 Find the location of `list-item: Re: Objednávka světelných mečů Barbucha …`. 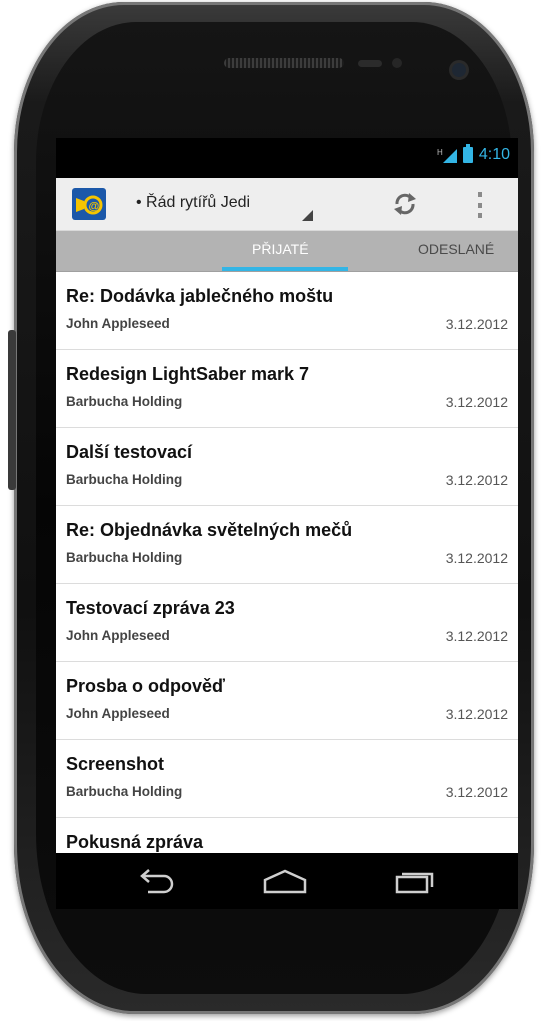

list-item: Re: Objednávka světelných mečů Barbucha … is located at coordinates (287, 545).